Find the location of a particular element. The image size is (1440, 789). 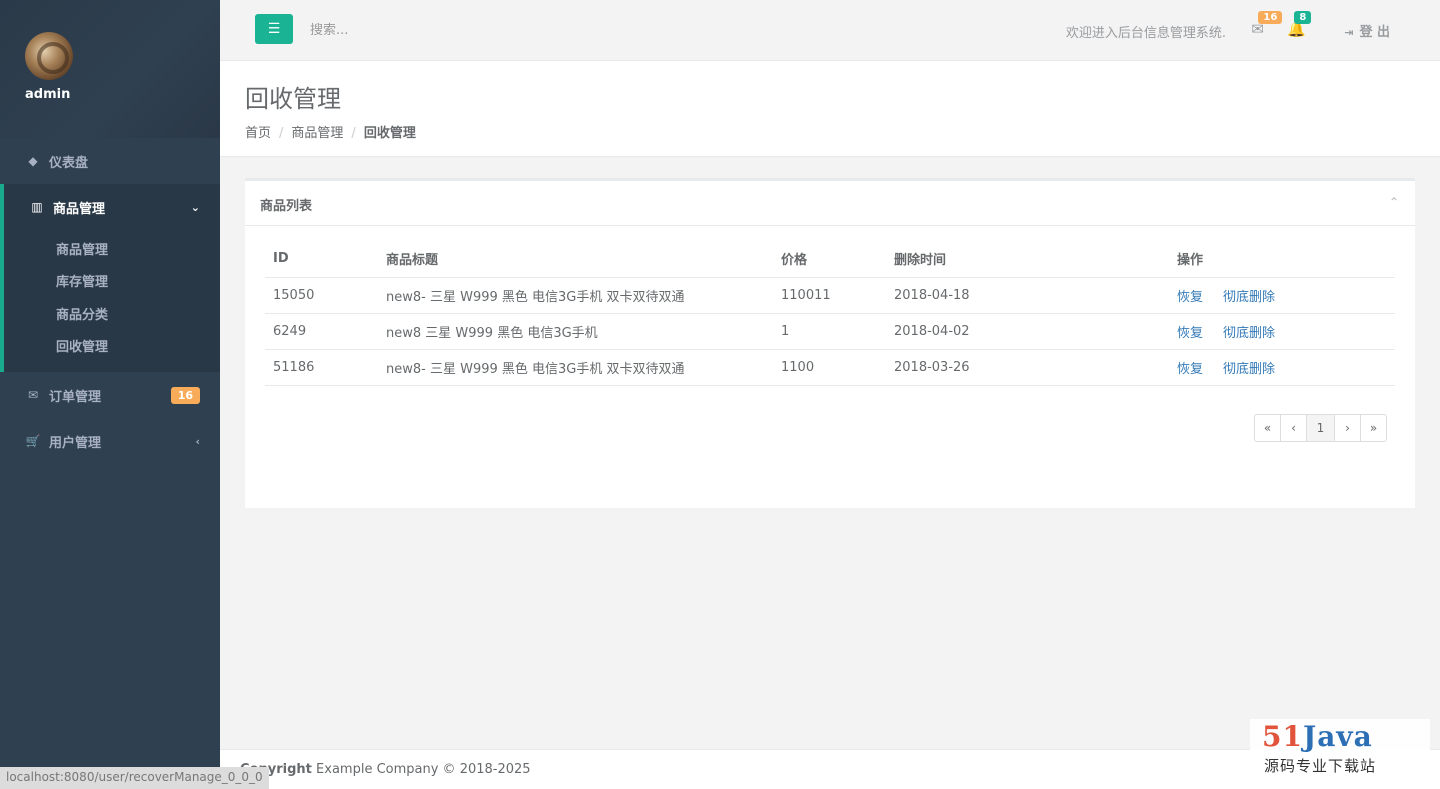

hamburger-icon: ☰ is located at coordinates (274, 29).